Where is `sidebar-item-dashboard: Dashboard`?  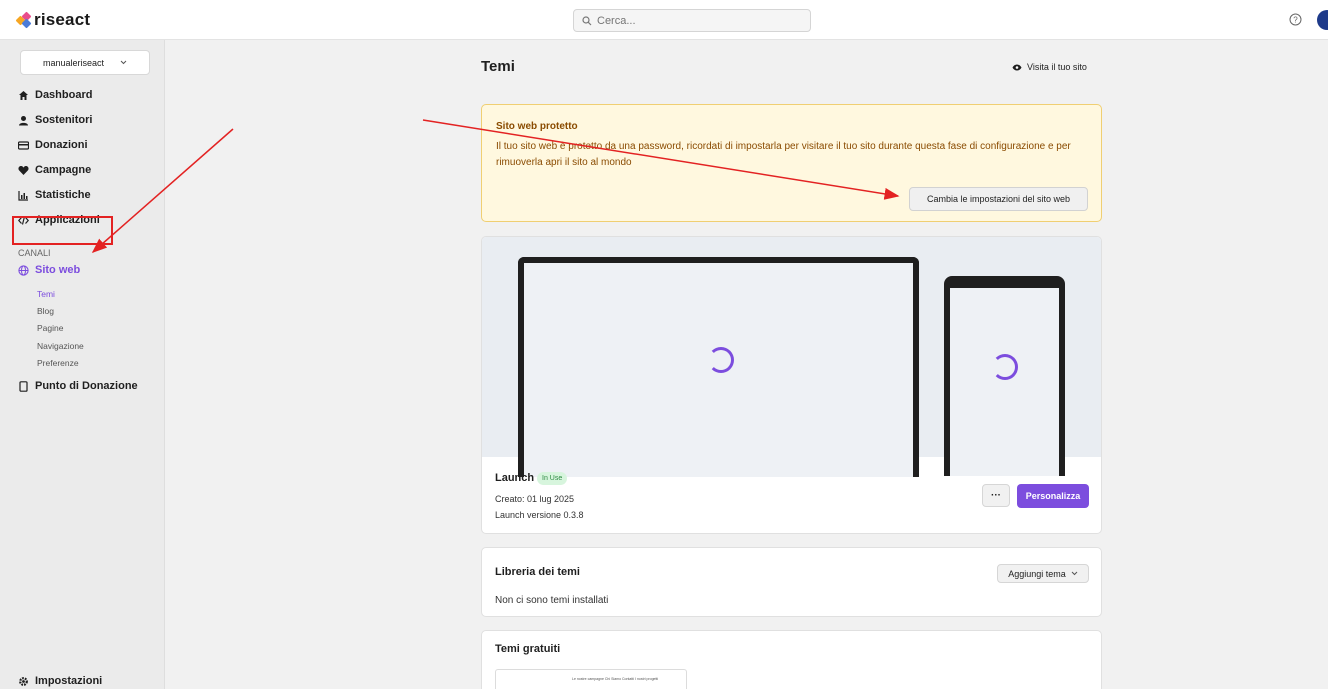 sidebar-item-dashboard: Dashboard is located at coordinates (55, 95).